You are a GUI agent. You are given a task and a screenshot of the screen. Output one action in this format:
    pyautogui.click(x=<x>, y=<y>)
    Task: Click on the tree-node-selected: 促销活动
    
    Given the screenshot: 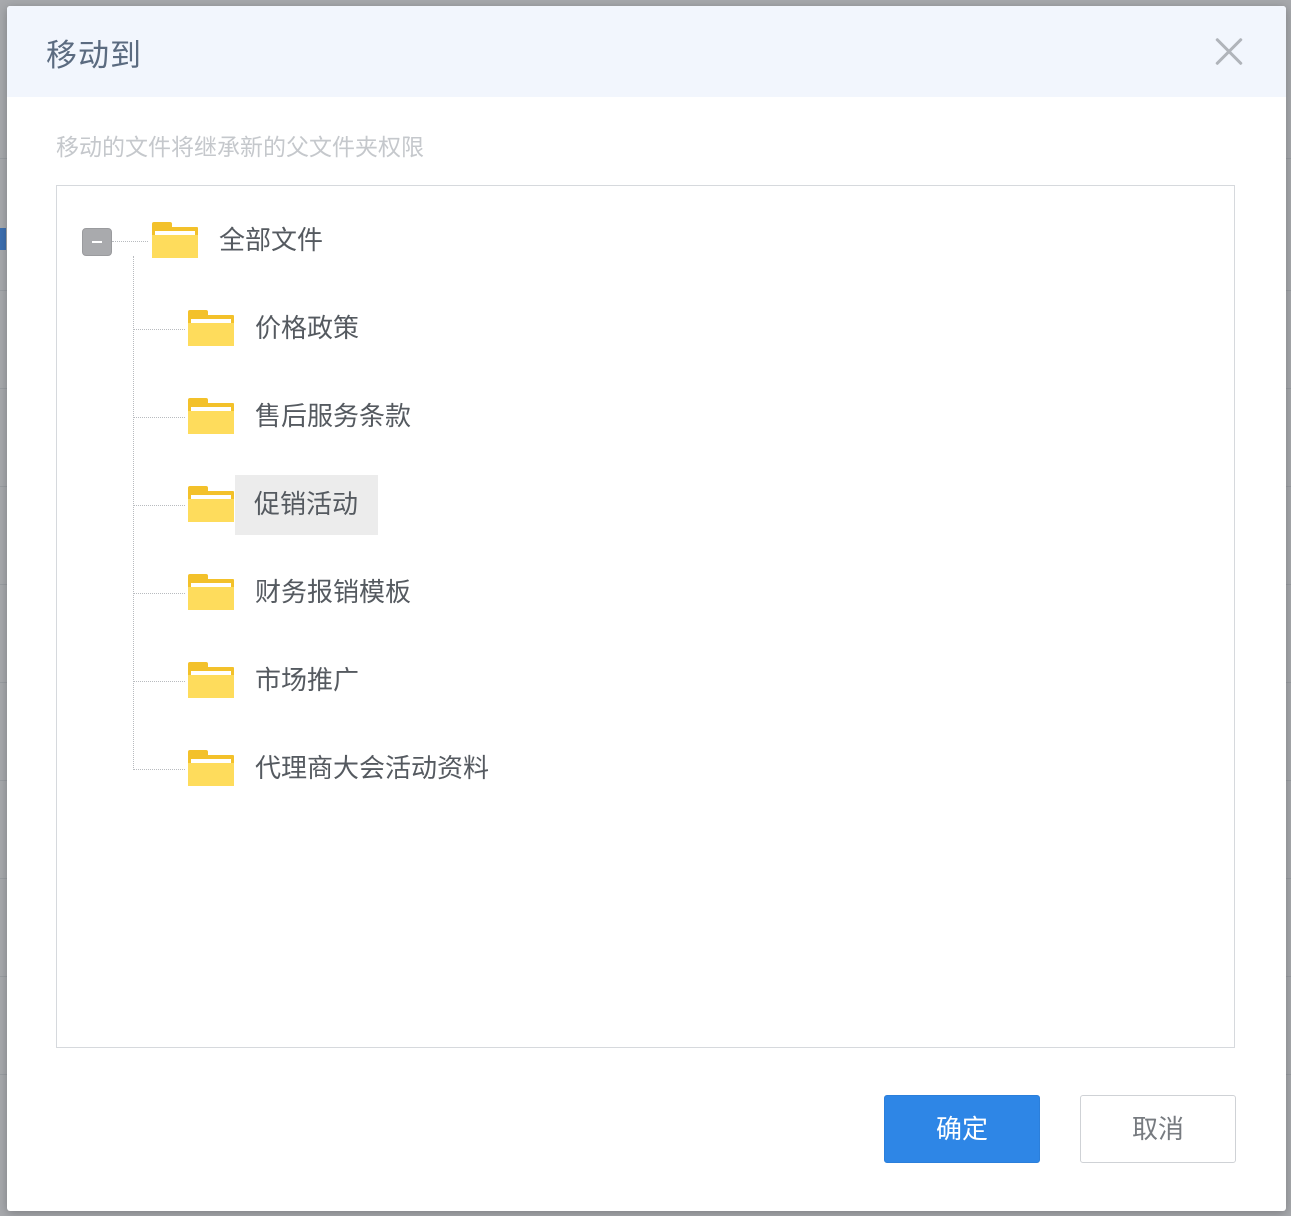 What is the action you would take?
    pyautogui.click(x=307, y=505)
    